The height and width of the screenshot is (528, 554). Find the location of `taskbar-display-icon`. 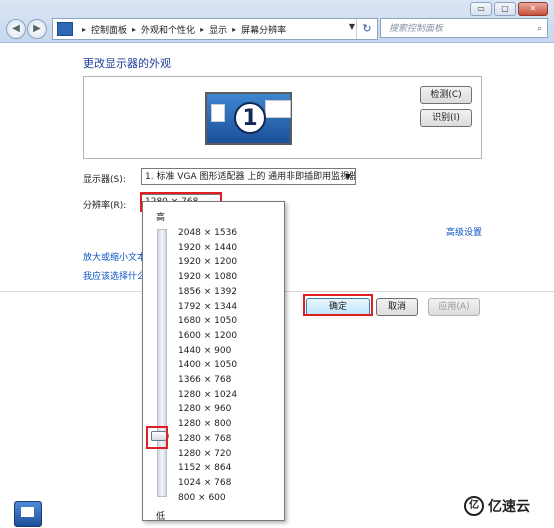

taskbar-display-icon is located at coordinates (28, 514).